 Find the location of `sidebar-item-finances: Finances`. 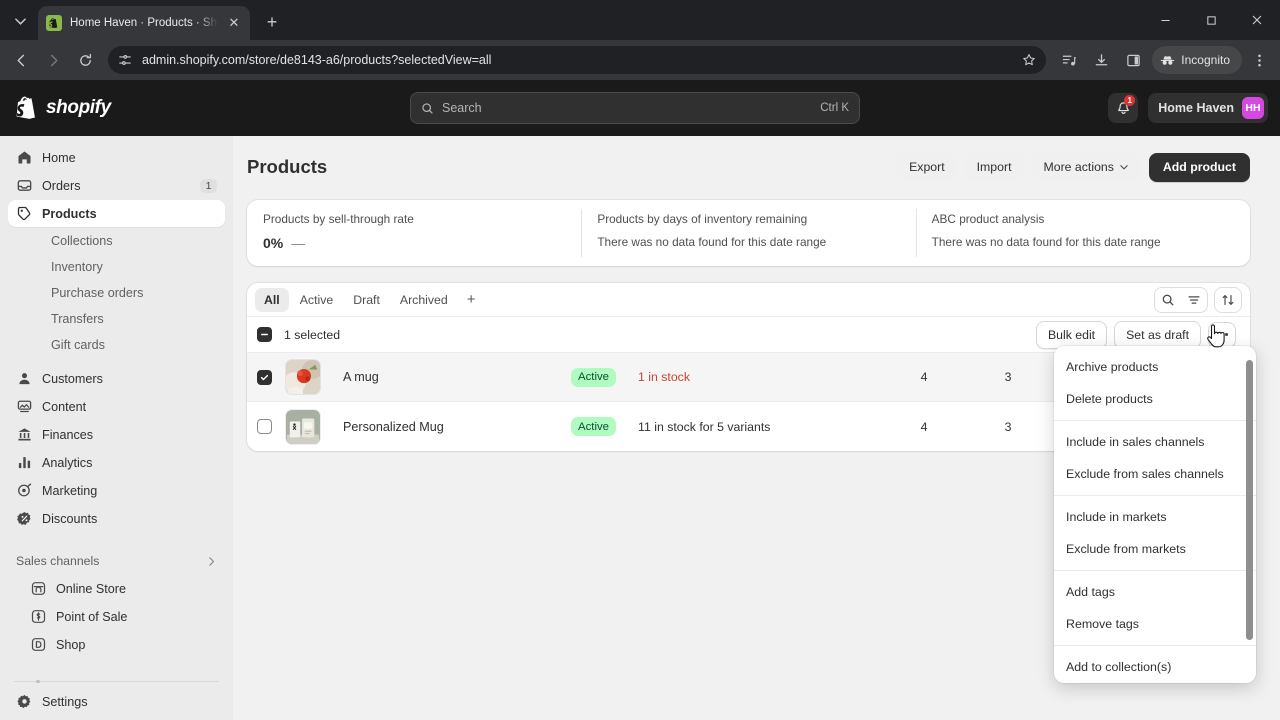

sidebar-item-finances: Finances is located at coordinates (116, 434).